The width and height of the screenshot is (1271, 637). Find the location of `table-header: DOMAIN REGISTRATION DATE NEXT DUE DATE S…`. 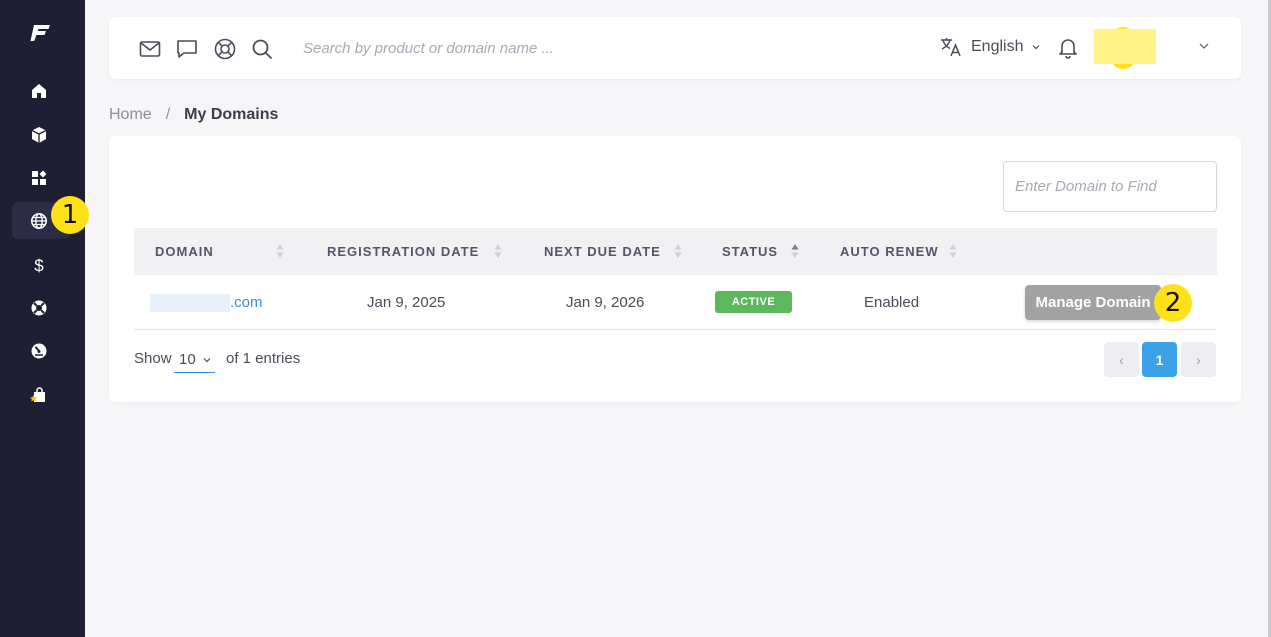

table-header: DOMAIN REGISTRATION DATE NEXT DUE DATE S… is located at coordinates (675, 251).